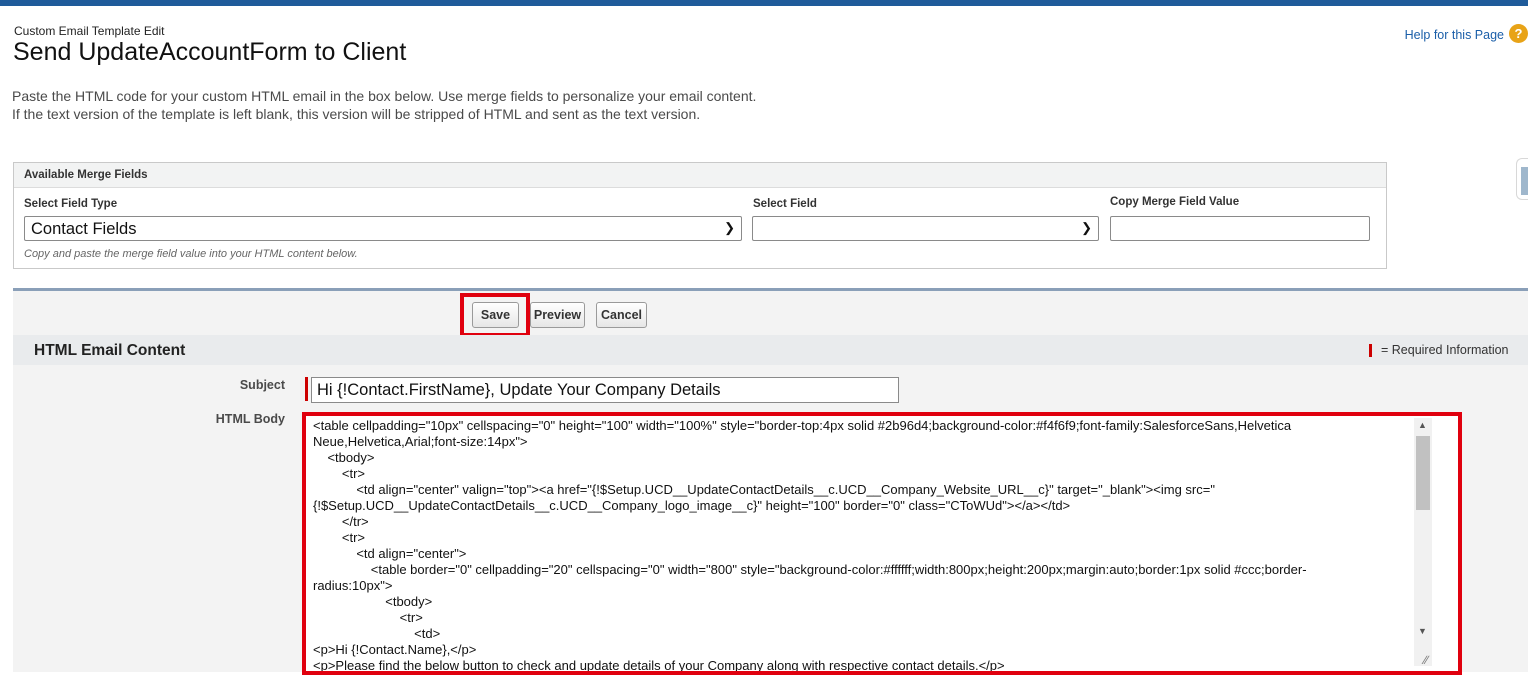 Image resolution: width=1528 pixels, height=675 pixels. What do you see at coordinates (1454, 35) in the screenshot?
I see `help-link: Help for this Page` at bounding box center [1454, 35].